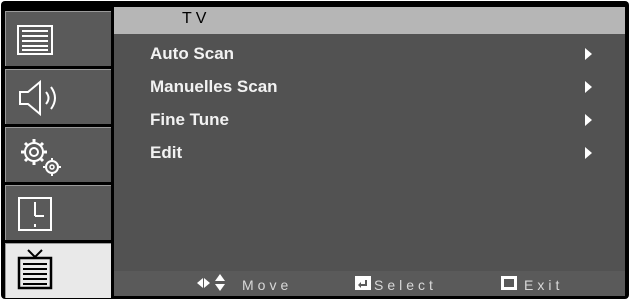 The height and width of the screenshot is (301, 631). I want to click on footer-hint-bar: Move Select Exit, so click(369, 283).